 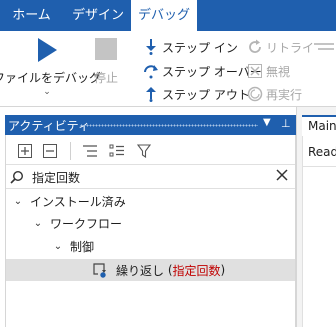 I want to click on tree-item-label: 制御, so click(x=82, y=246).